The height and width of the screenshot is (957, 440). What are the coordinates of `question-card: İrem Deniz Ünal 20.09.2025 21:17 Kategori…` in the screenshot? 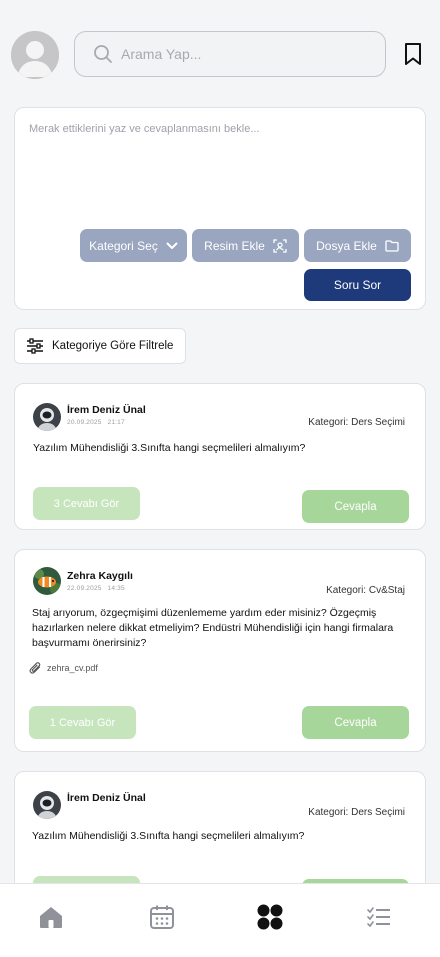 It's located at (220, 456).